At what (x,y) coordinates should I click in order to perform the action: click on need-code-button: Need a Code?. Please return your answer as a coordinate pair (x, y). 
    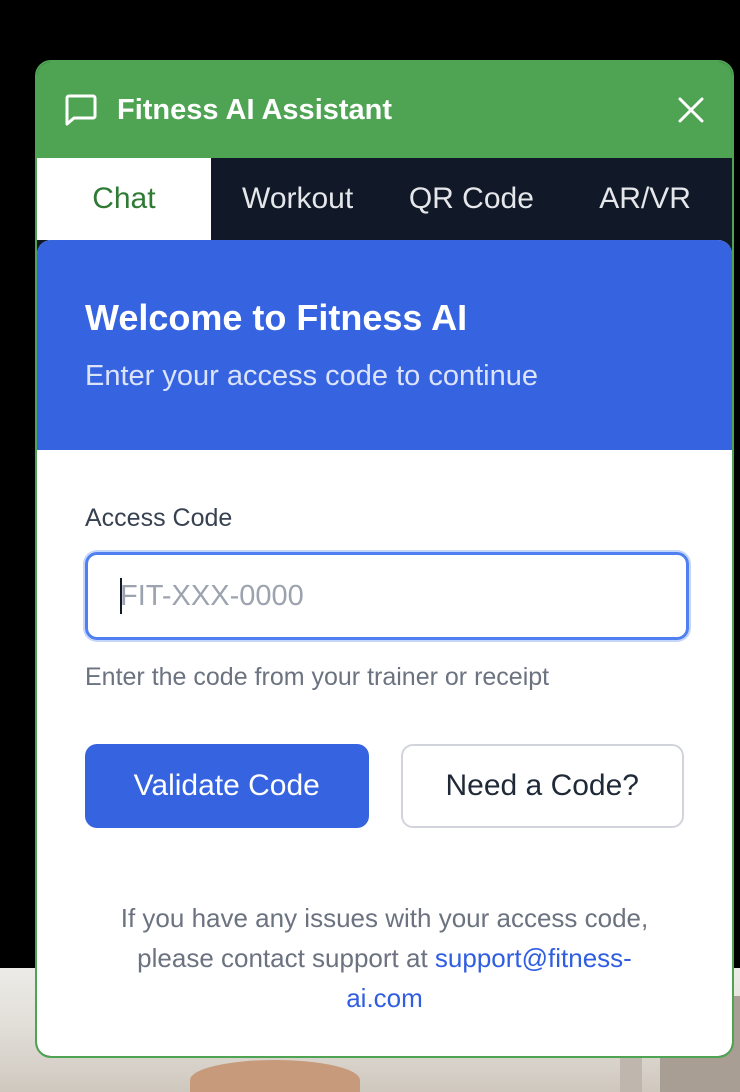
    Looking at the image, I should click on (542, 786).